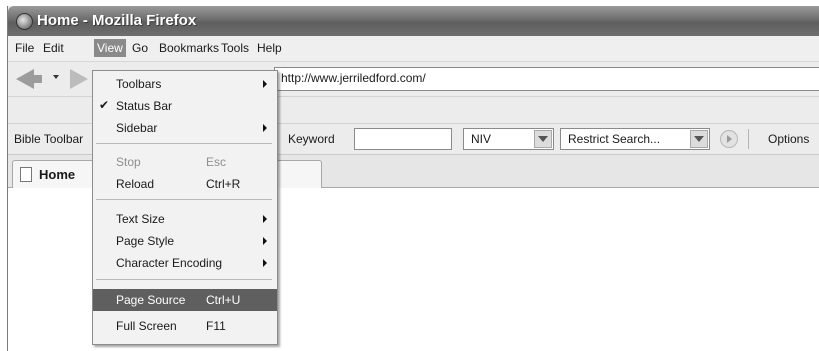  What do you see at coordinates (311, 139) in the screenshot?
I see `keyword-label: Keyword` at bounding box center [311, 139].